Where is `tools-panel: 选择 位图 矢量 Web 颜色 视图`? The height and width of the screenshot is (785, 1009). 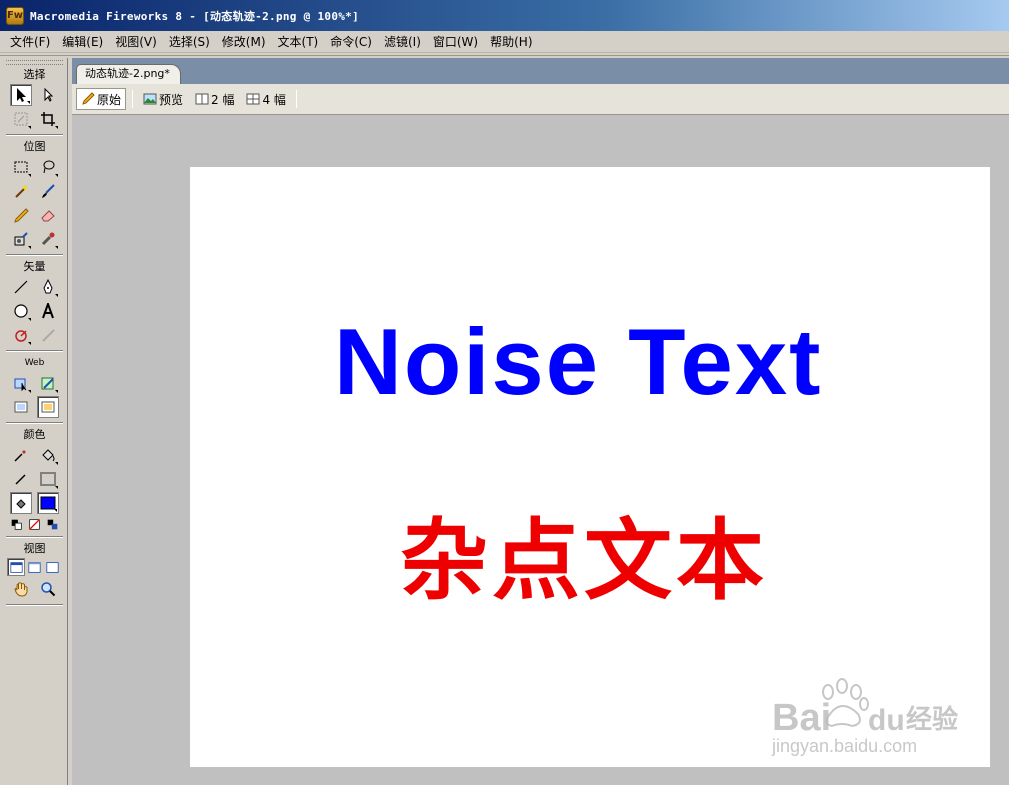 tools-panel: 选择 位图 矢量 Web 颜色 视图 is located at coordinates (35, 421).